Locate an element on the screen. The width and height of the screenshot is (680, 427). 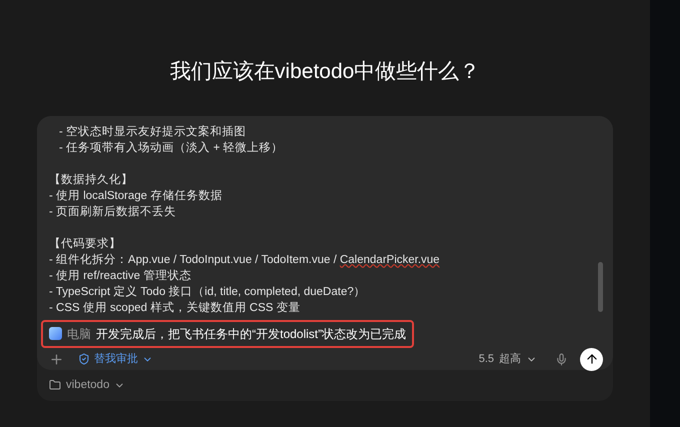
send-button is located at coordinates (591, 359).